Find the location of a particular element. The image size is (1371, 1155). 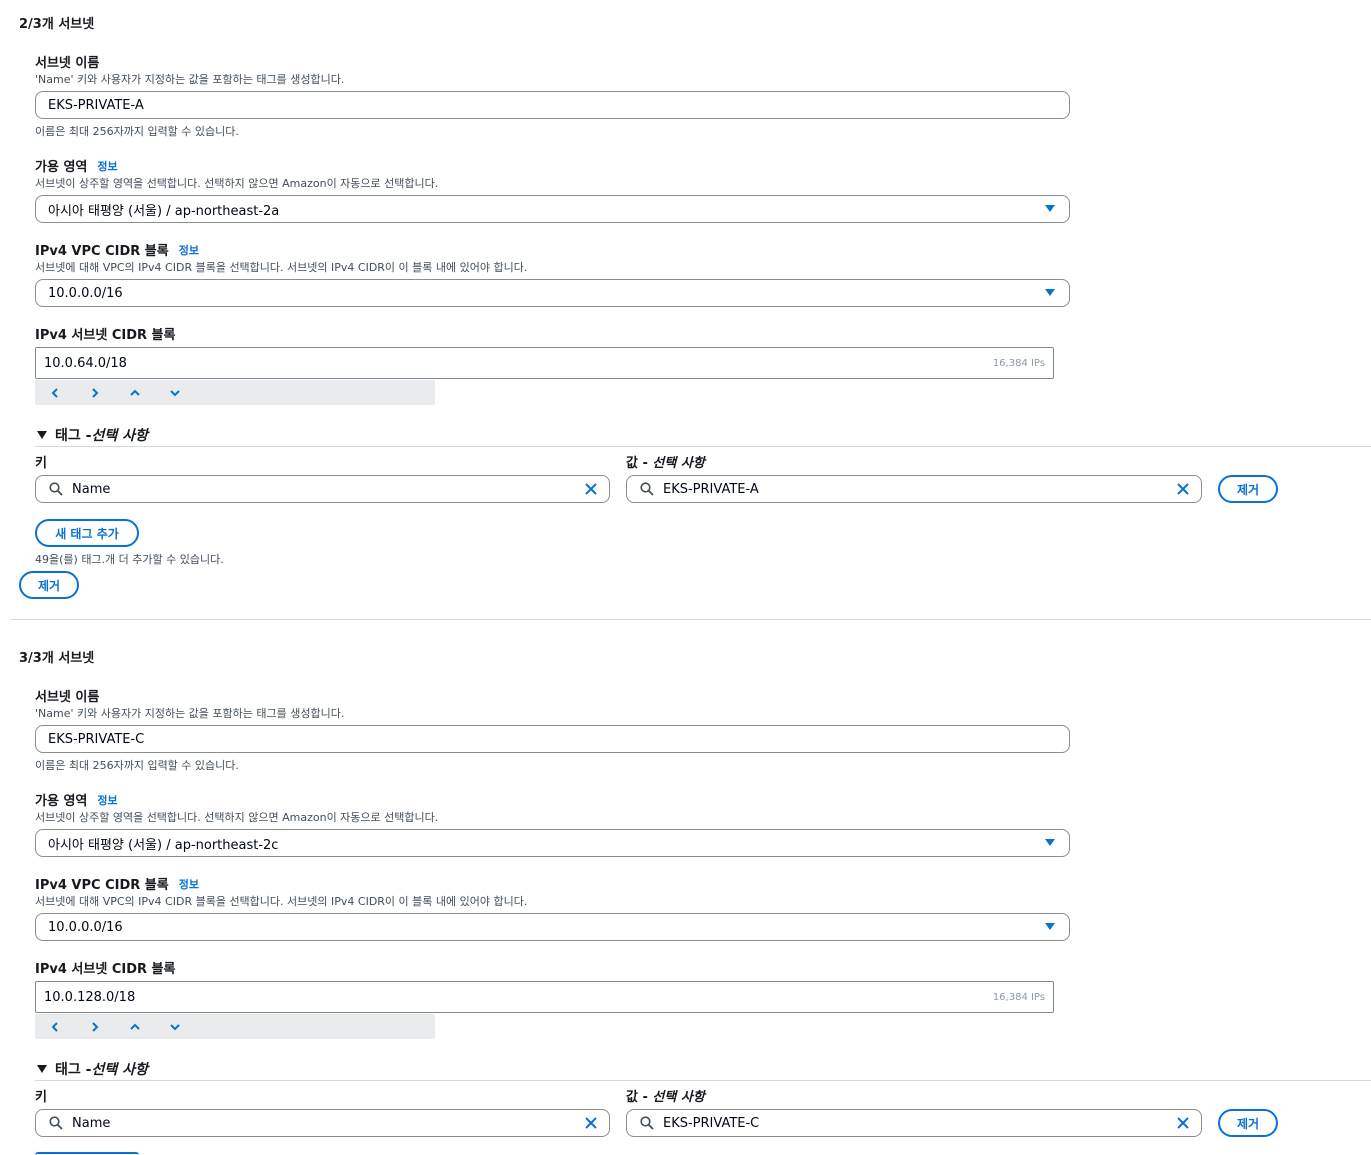

subnet-cidr-value: 10.0.64.0/18 is located at coordinates (85, 363).